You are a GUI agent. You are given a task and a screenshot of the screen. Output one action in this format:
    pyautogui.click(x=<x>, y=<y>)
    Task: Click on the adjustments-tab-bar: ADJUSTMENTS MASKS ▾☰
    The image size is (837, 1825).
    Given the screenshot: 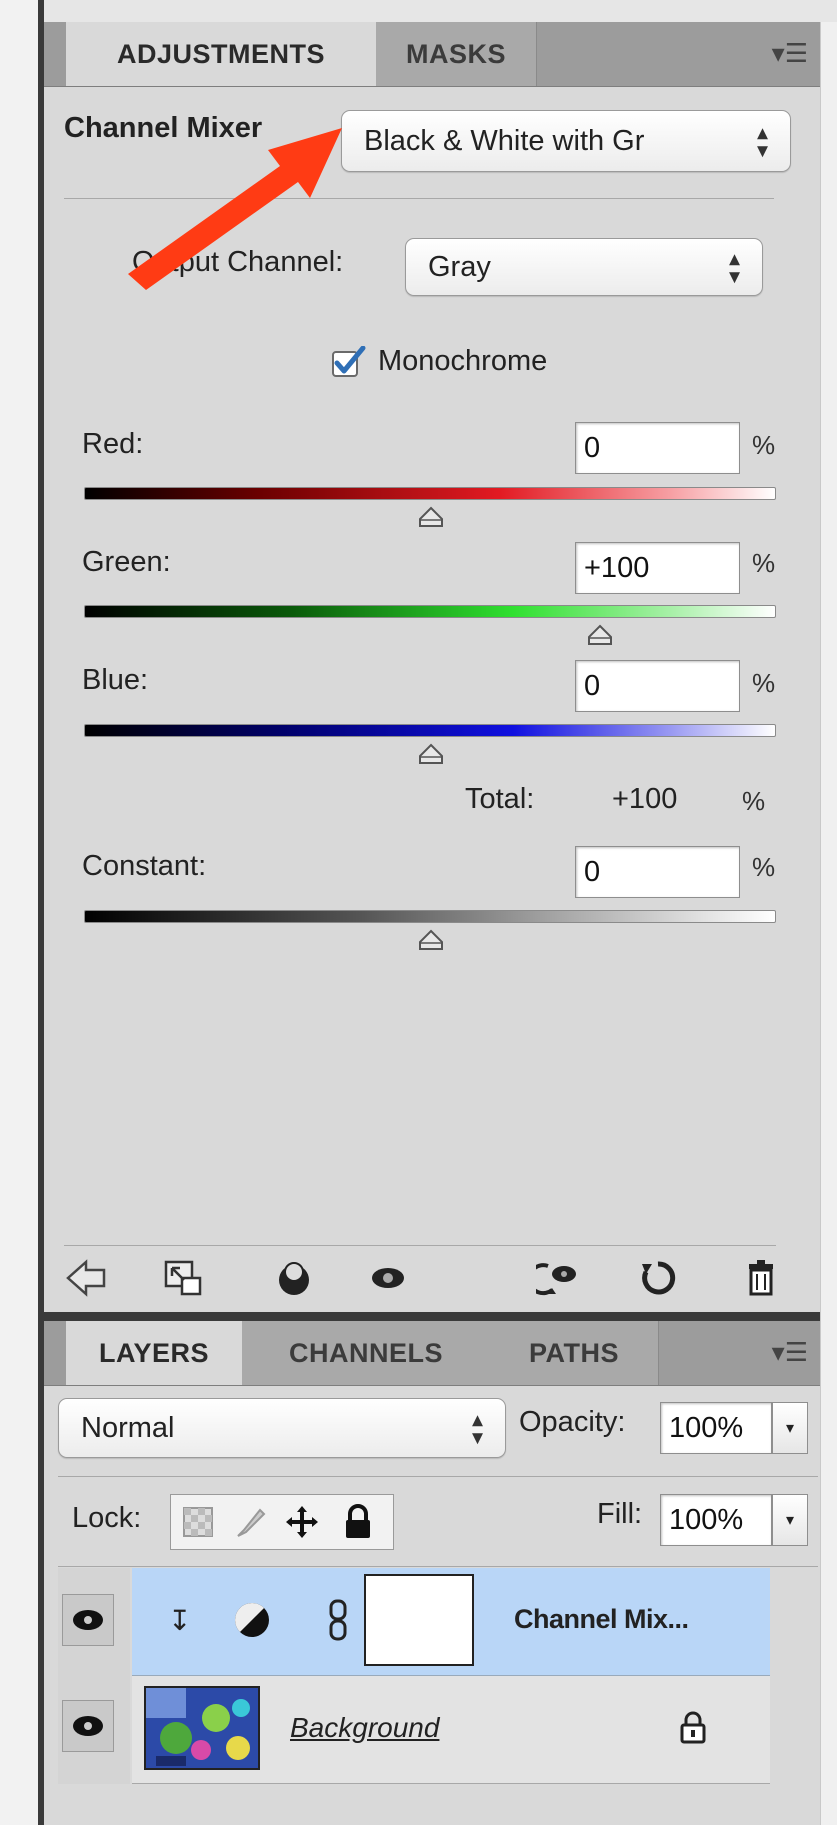 What is the action you would take?
    pyautogui.click(x=432, y=54)
    